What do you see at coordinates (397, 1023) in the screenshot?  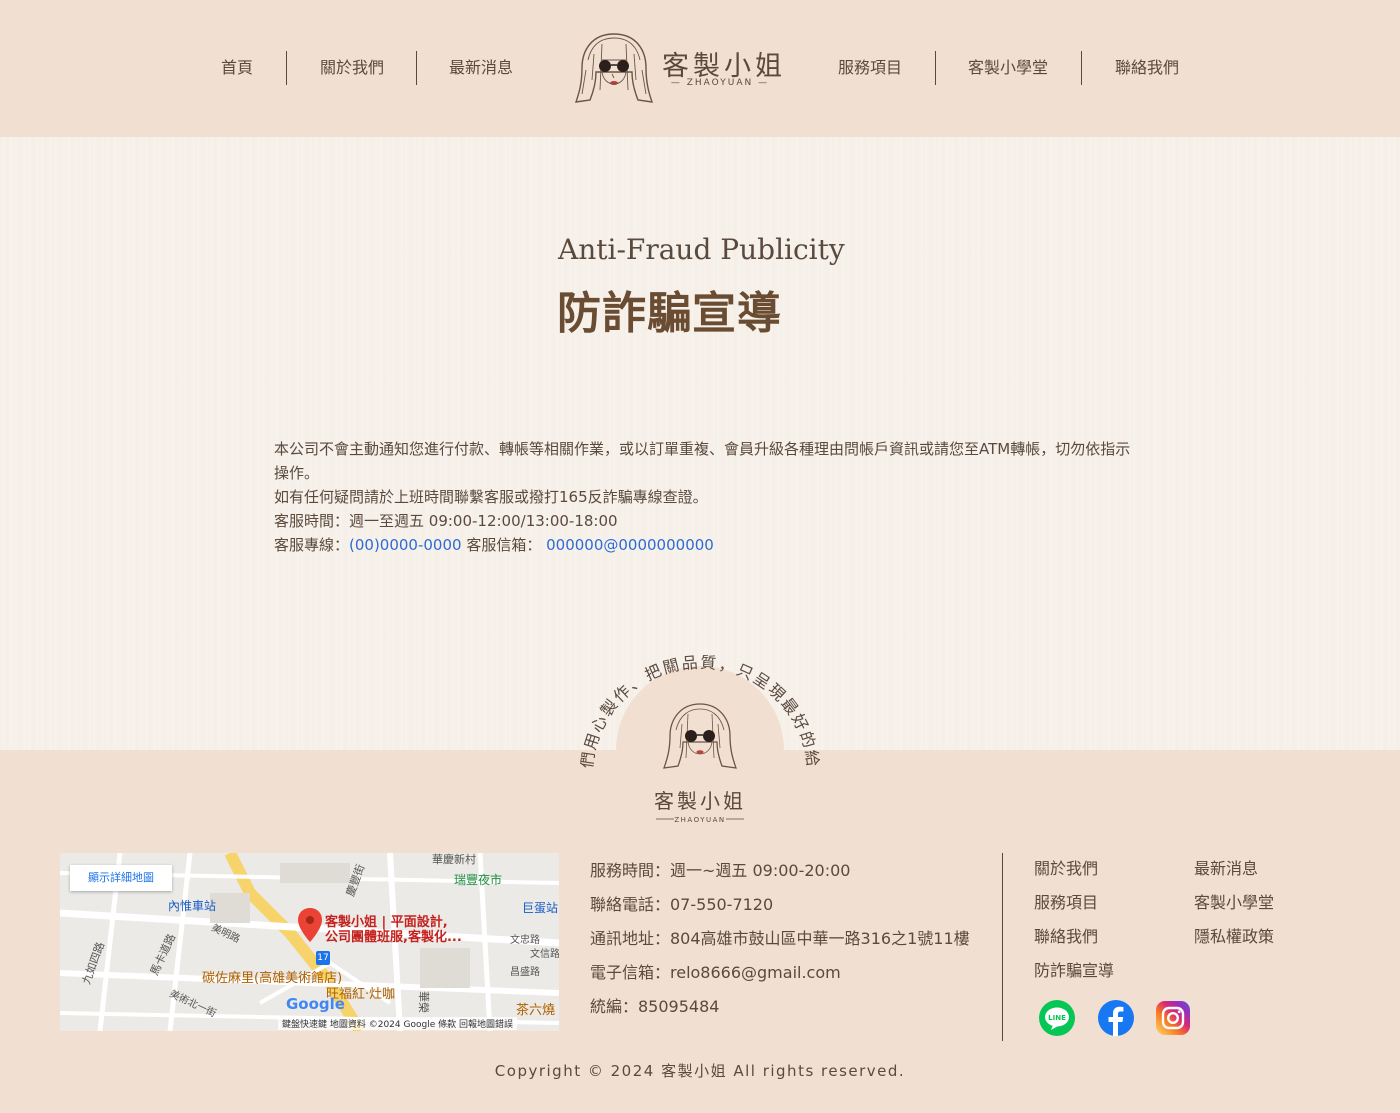 I see `map-attribution: 鍵盤快速鍵 地圖資料 ©2024 Google 條款 回報地圖錯誤` at bounding box center [397, 1023].